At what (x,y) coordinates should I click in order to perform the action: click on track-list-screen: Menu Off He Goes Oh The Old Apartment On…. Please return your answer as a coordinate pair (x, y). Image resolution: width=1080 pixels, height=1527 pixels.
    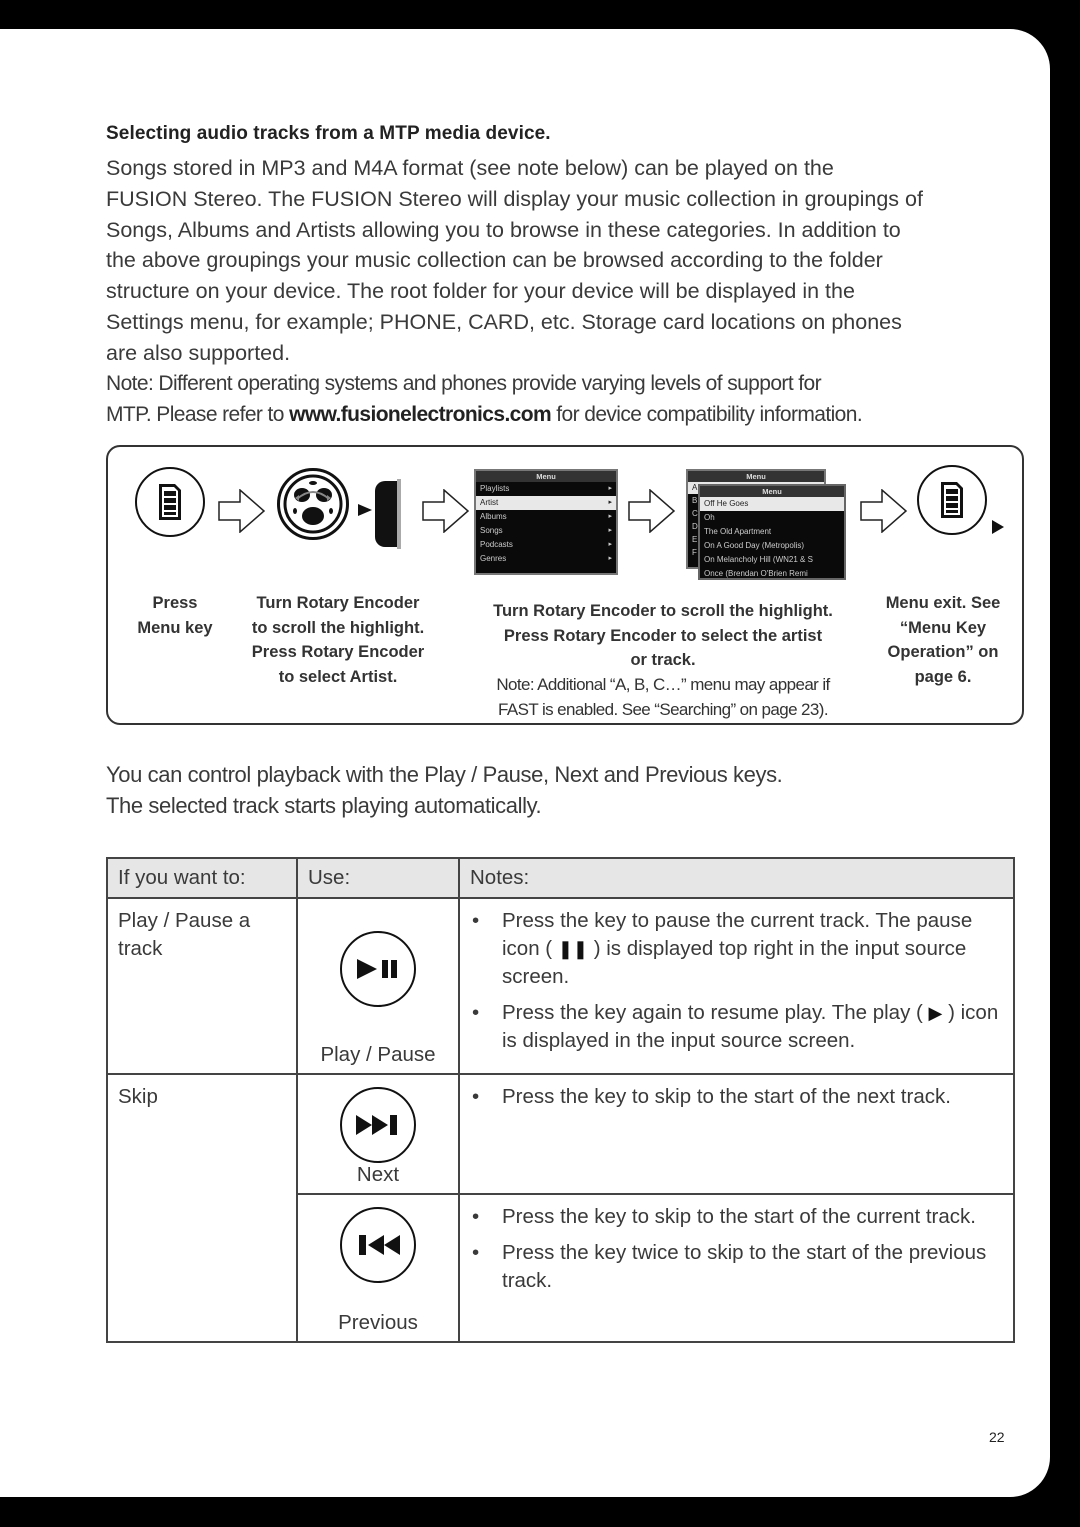
    Looking at the image, I should click on (772, 532).